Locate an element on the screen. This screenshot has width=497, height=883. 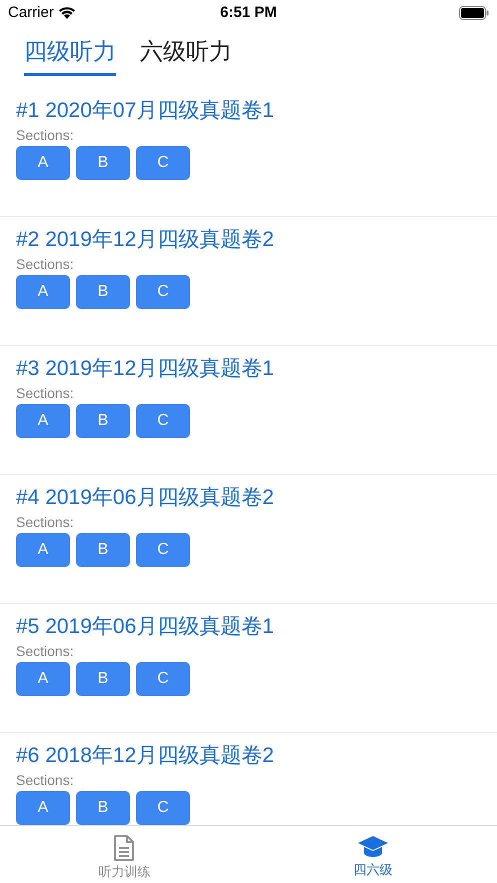
tab: 六级听力 is located at coordinates (186, 55).